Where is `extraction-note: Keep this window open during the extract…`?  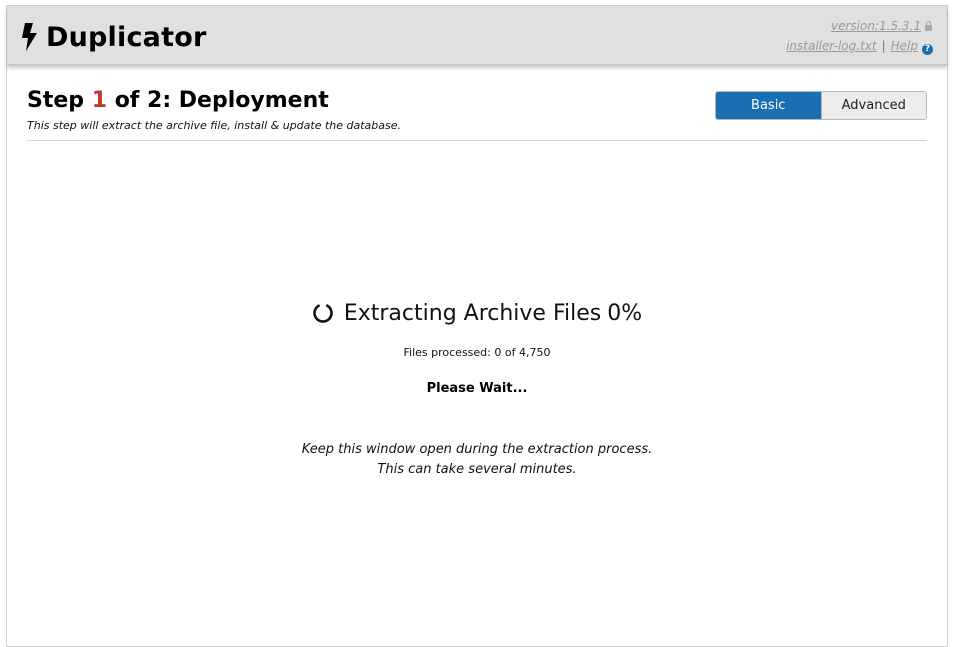
extraction-note: Keep this window open during the extract… is located at coordinates (477, 460).